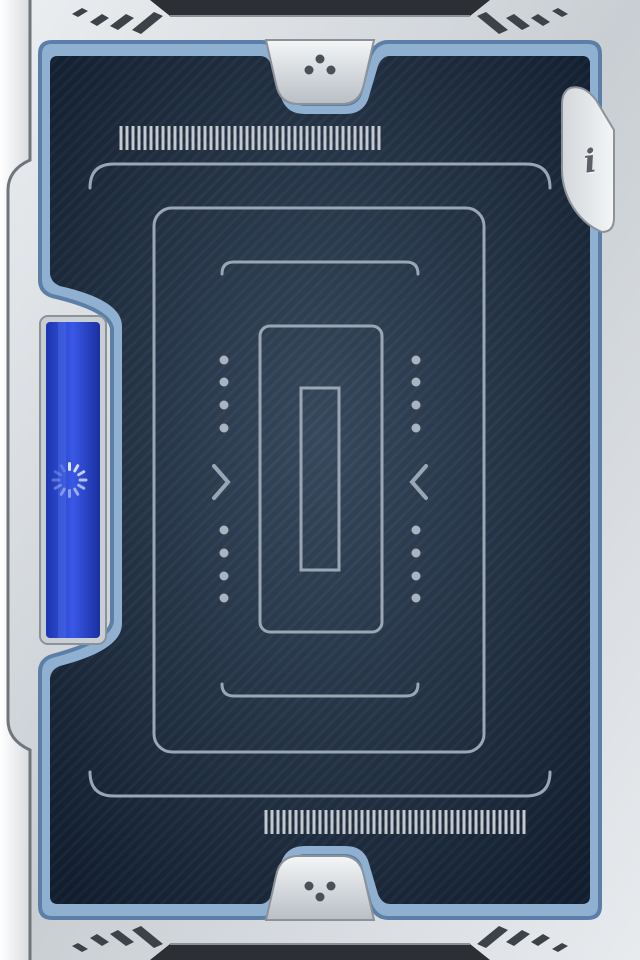 The height and width of the screenshot is (960, 640). I want to click on top-notch, so click(320, 72).